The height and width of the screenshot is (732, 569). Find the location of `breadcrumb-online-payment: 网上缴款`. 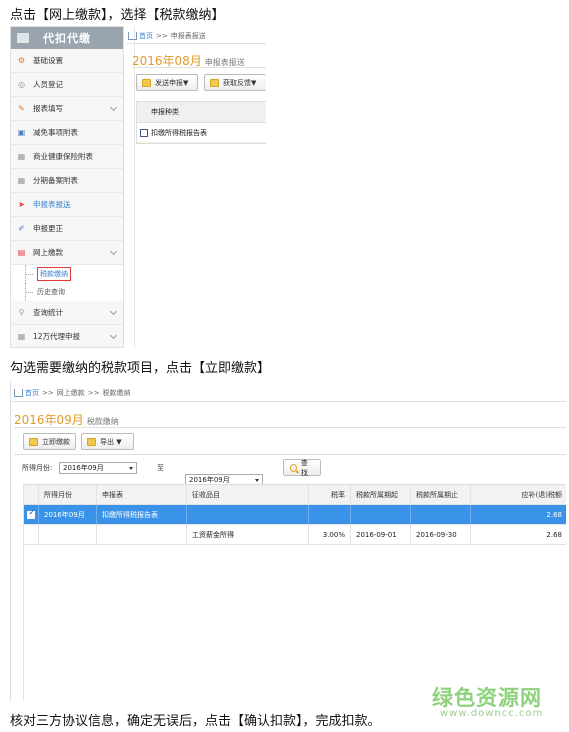

breadcrumb-online-payment: 网上缴款 is located at coordinates (71, 393).